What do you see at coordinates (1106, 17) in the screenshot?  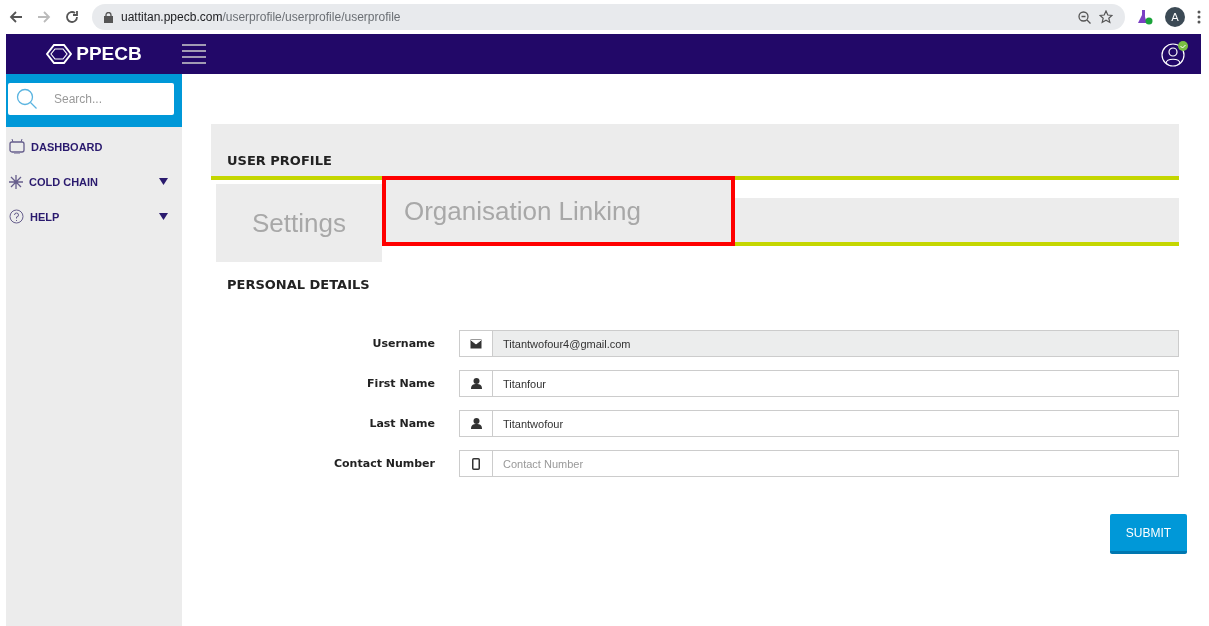 I see `star-icon` at bounding box center [1106, 17].